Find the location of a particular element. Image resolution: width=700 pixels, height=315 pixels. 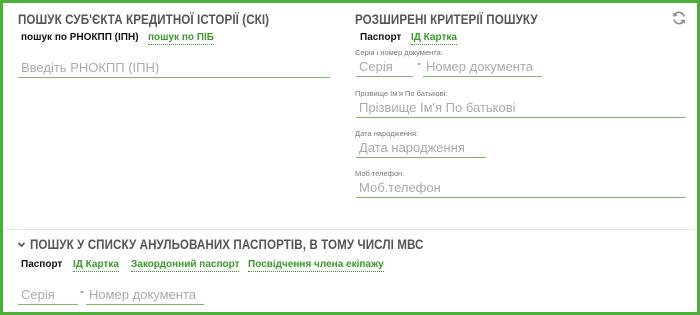

tab-annulled-crew-certificate: Посвідчення члена екіпажу is located at coordinates (316, 265).